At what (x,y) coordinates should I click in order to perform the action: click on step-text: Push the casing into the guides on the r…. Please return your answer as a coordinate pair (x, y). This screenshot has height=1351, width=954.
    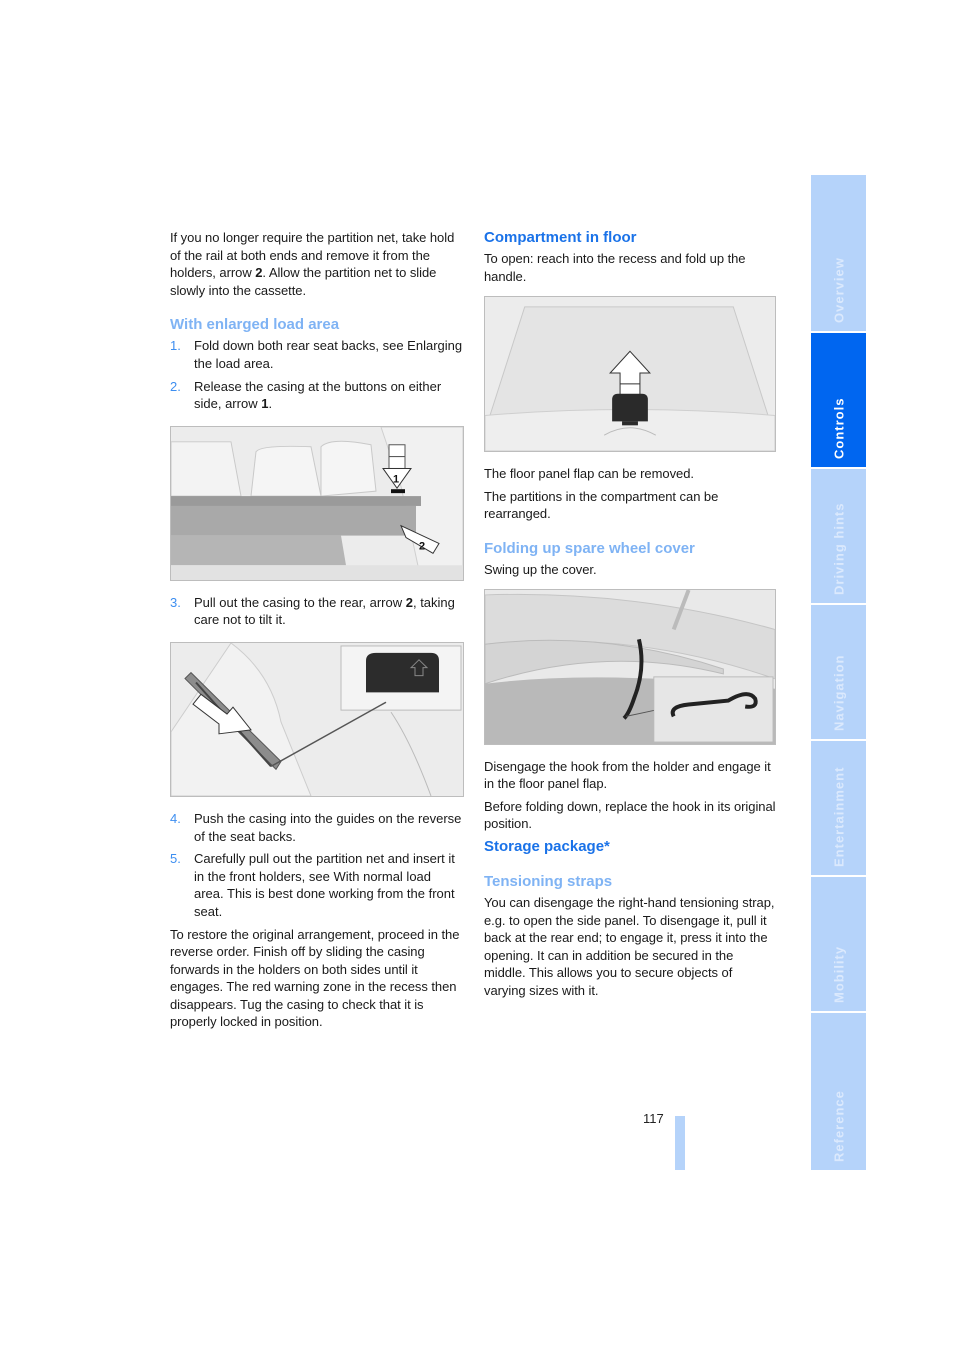
    Looking at the image, I should click on (328, 827).